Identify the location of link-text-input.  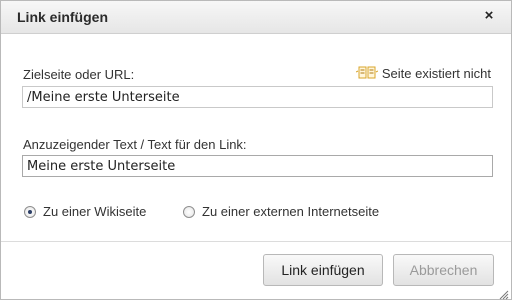
(257, 166).